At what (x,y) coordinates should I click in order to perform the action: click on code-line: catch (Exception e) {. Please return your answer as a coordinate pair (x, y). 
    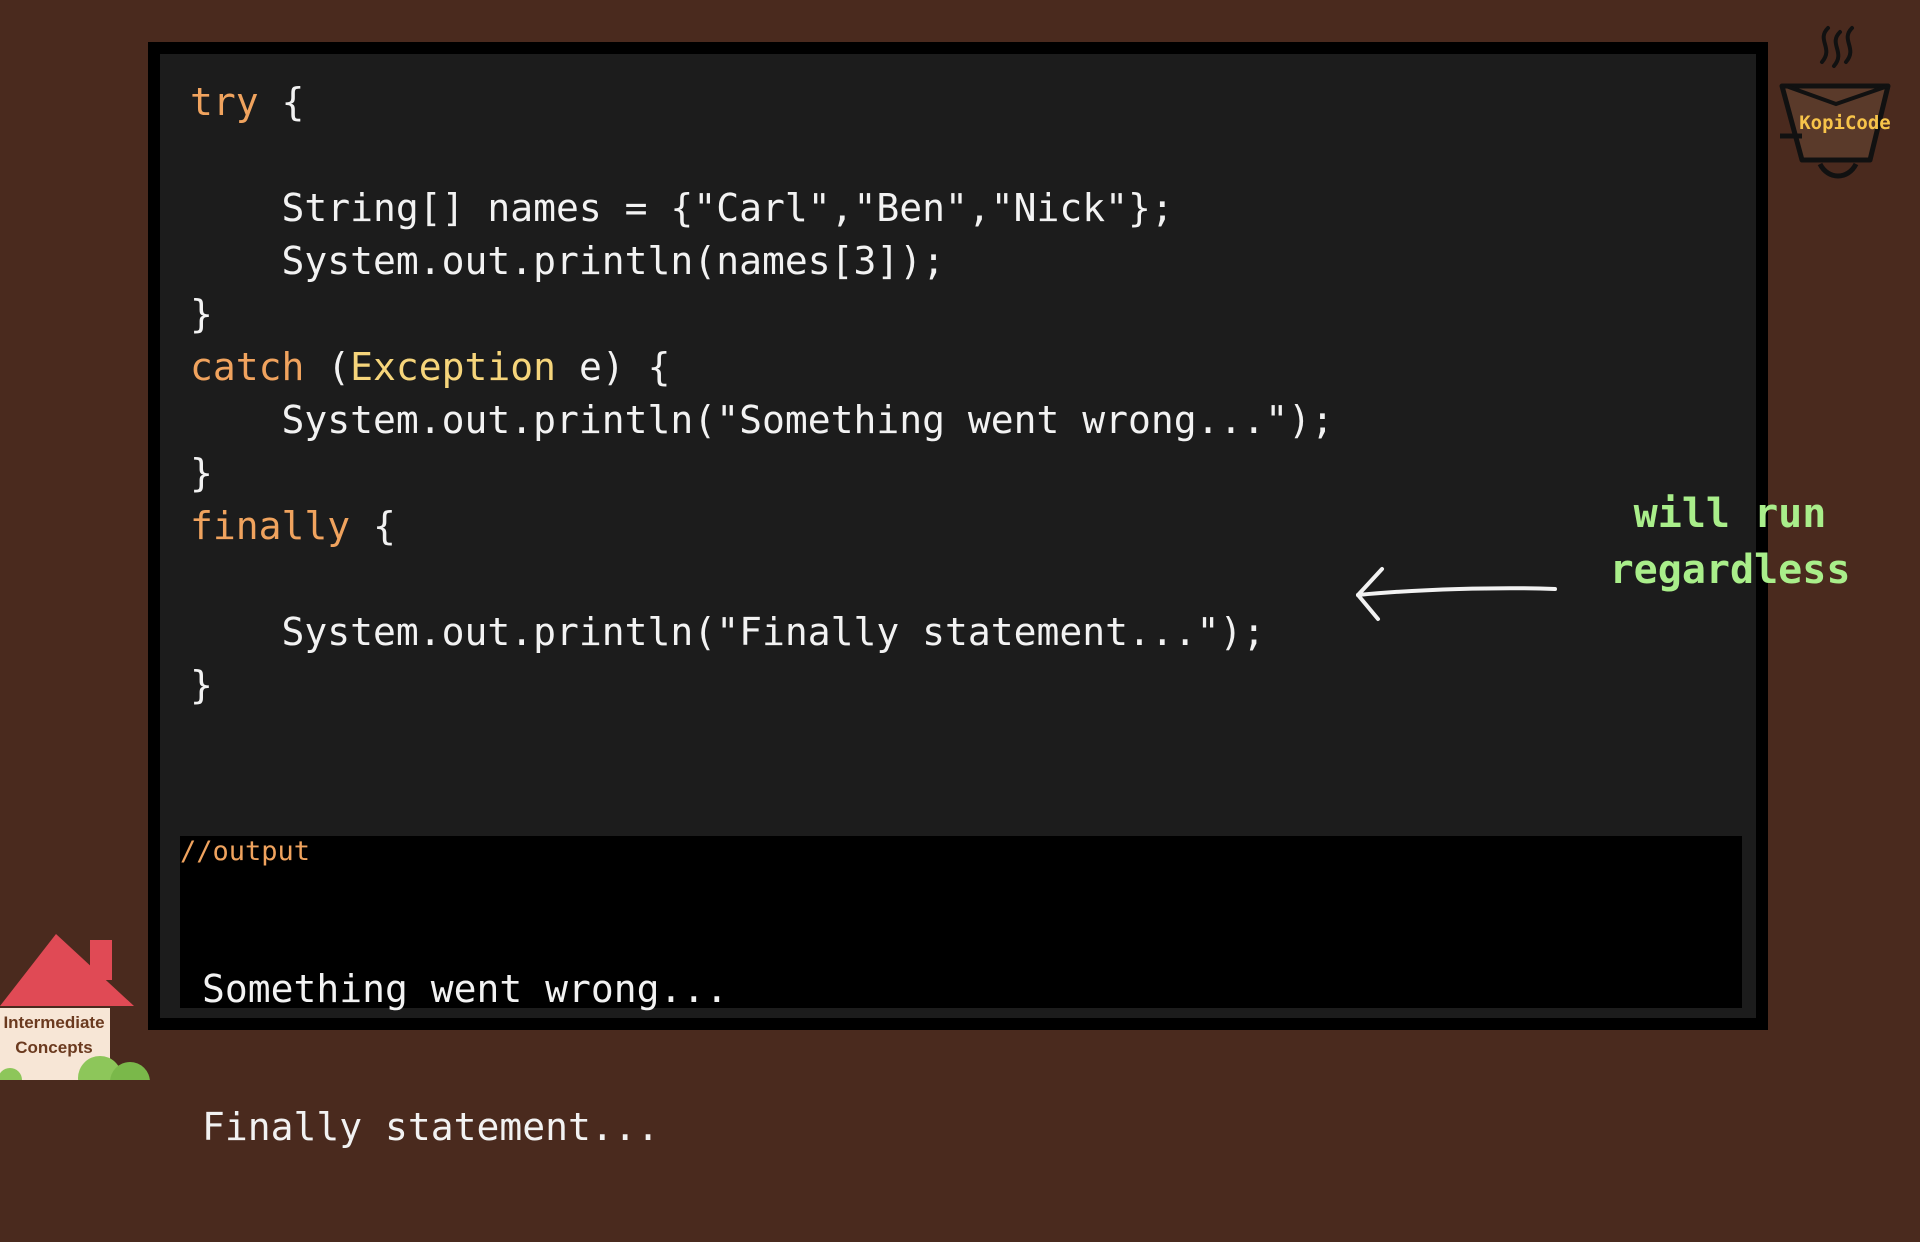
    Looking at the image, I should click on (762, 367).